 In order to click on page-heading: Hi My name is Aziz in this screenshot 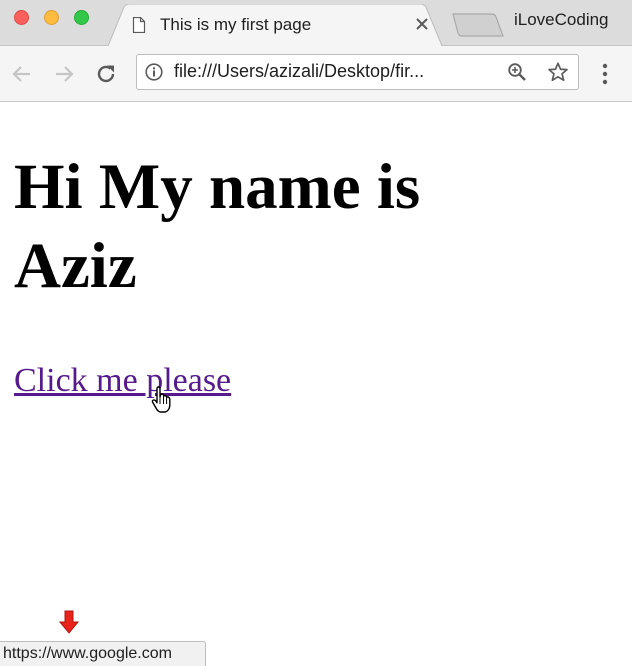, I will do `click(217, 226)`.